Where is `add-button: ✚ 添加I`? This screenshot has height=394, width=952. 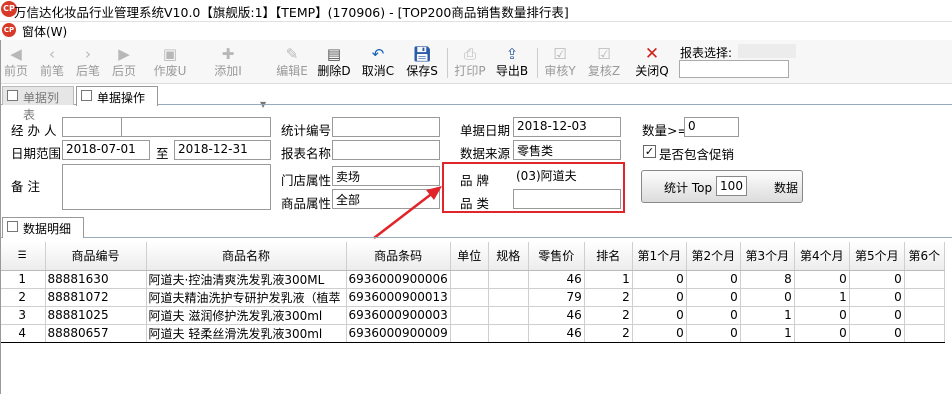
add-button: ✚ 添加I is located at coordinates (228, 63).